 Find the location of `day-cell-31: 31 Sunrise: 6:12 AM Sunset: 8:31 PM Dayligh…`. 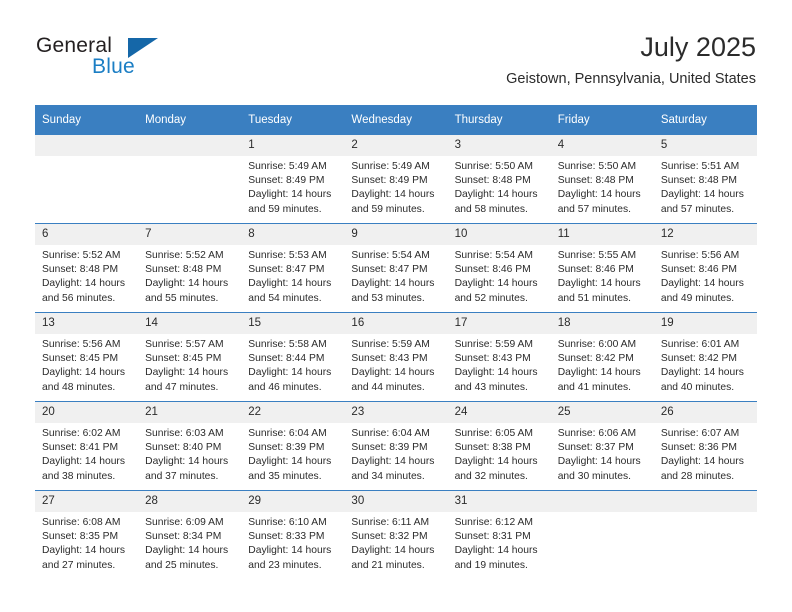

day-cell-31: 31 Sunrise: 6:12 AM Sunset: 8:31 PM Dayligh… is located at coordinates (499, 534).